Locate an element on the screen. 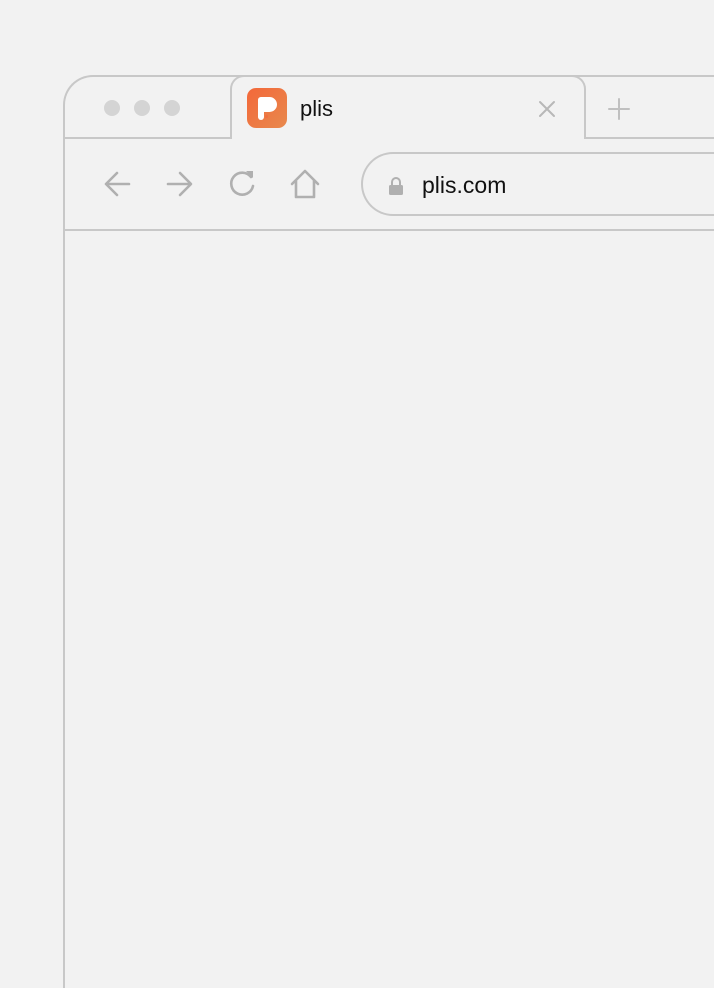 The image size is (714, 988). toolbar is located at coordinates (389, 185).